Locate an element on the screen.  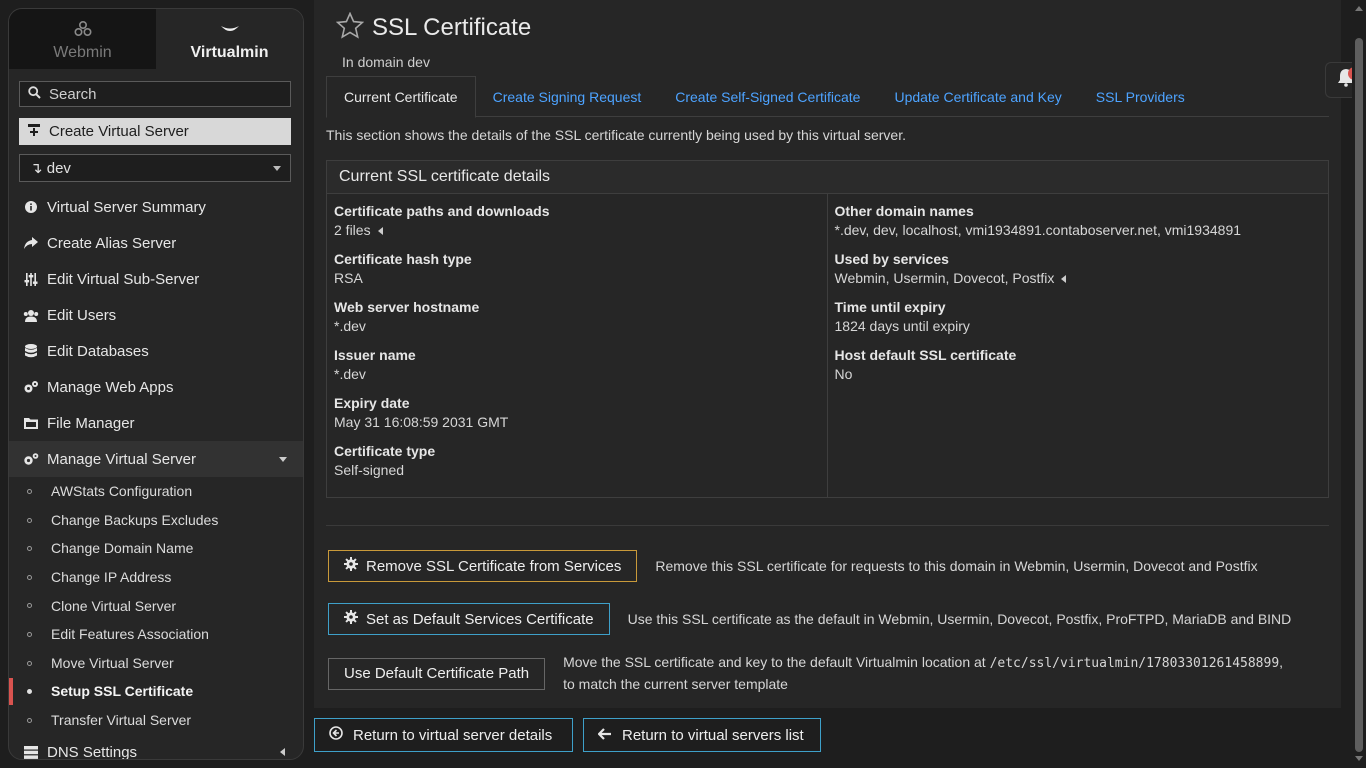
sidebar-item-create-alias-server: Create Alias Server is located at coordinates (156, 243).